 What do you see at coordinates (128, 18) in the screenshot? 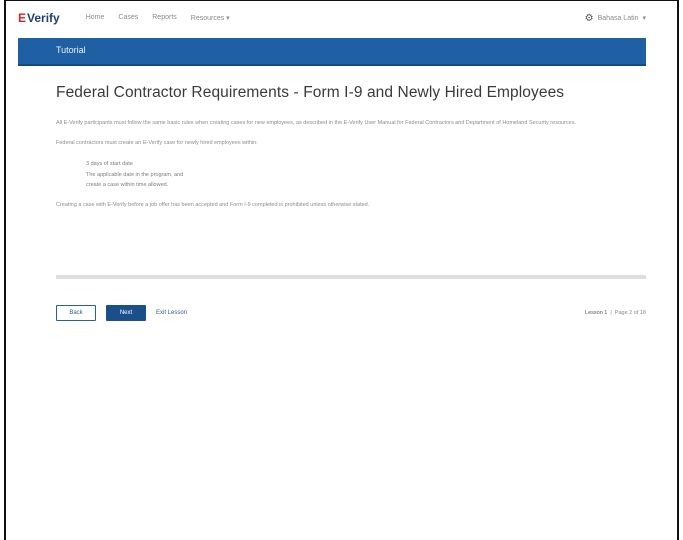
I see `nav-link-cases: Cases` at bounding box center [128, 18].